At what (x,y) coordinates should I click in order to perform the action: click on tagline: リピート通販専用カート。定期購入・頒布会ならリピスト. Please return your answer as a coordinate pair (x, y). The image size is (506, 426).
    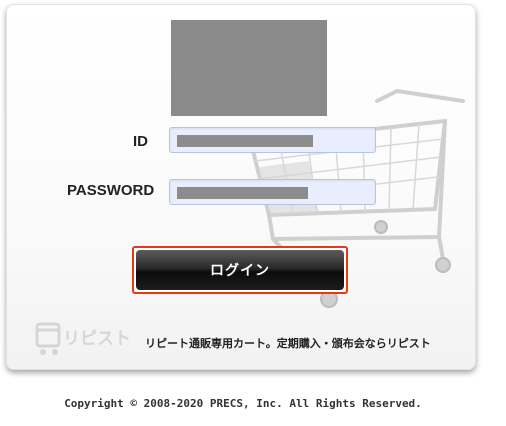
    Looking at the image, I should click on (288, 343).